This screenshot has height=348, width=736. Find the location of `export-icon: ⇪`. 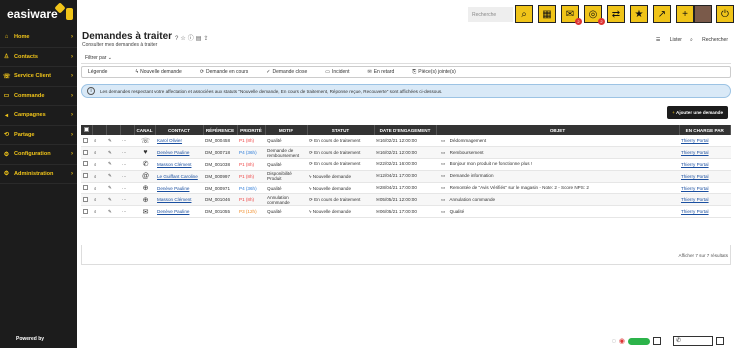

export-icon: ⇪ is located at coordinates (206, 39).